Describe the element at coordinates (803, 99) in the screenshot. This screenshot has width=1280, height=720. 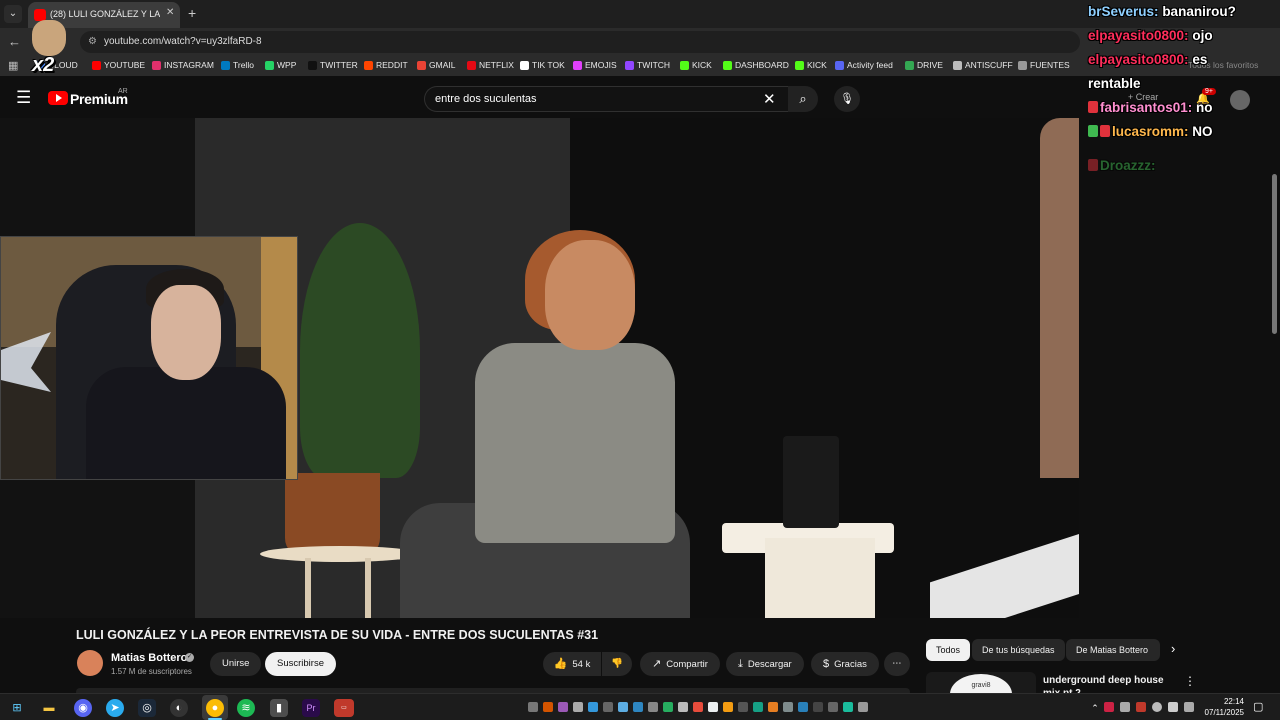
I see `search-button: ⌕` at that location.